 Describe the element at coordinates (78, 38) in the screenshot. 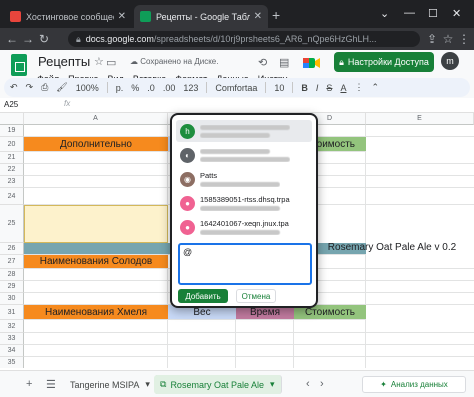

I see `lock-icon: 🔒︎` at that location.